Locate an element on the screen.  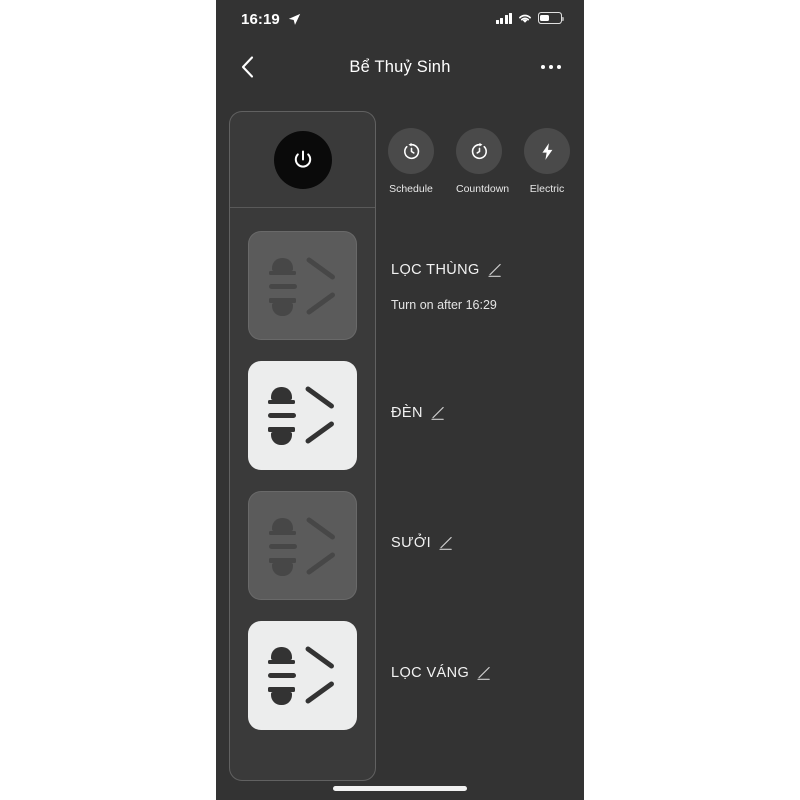
action-electric-circle is located at coordinates (547, 151).